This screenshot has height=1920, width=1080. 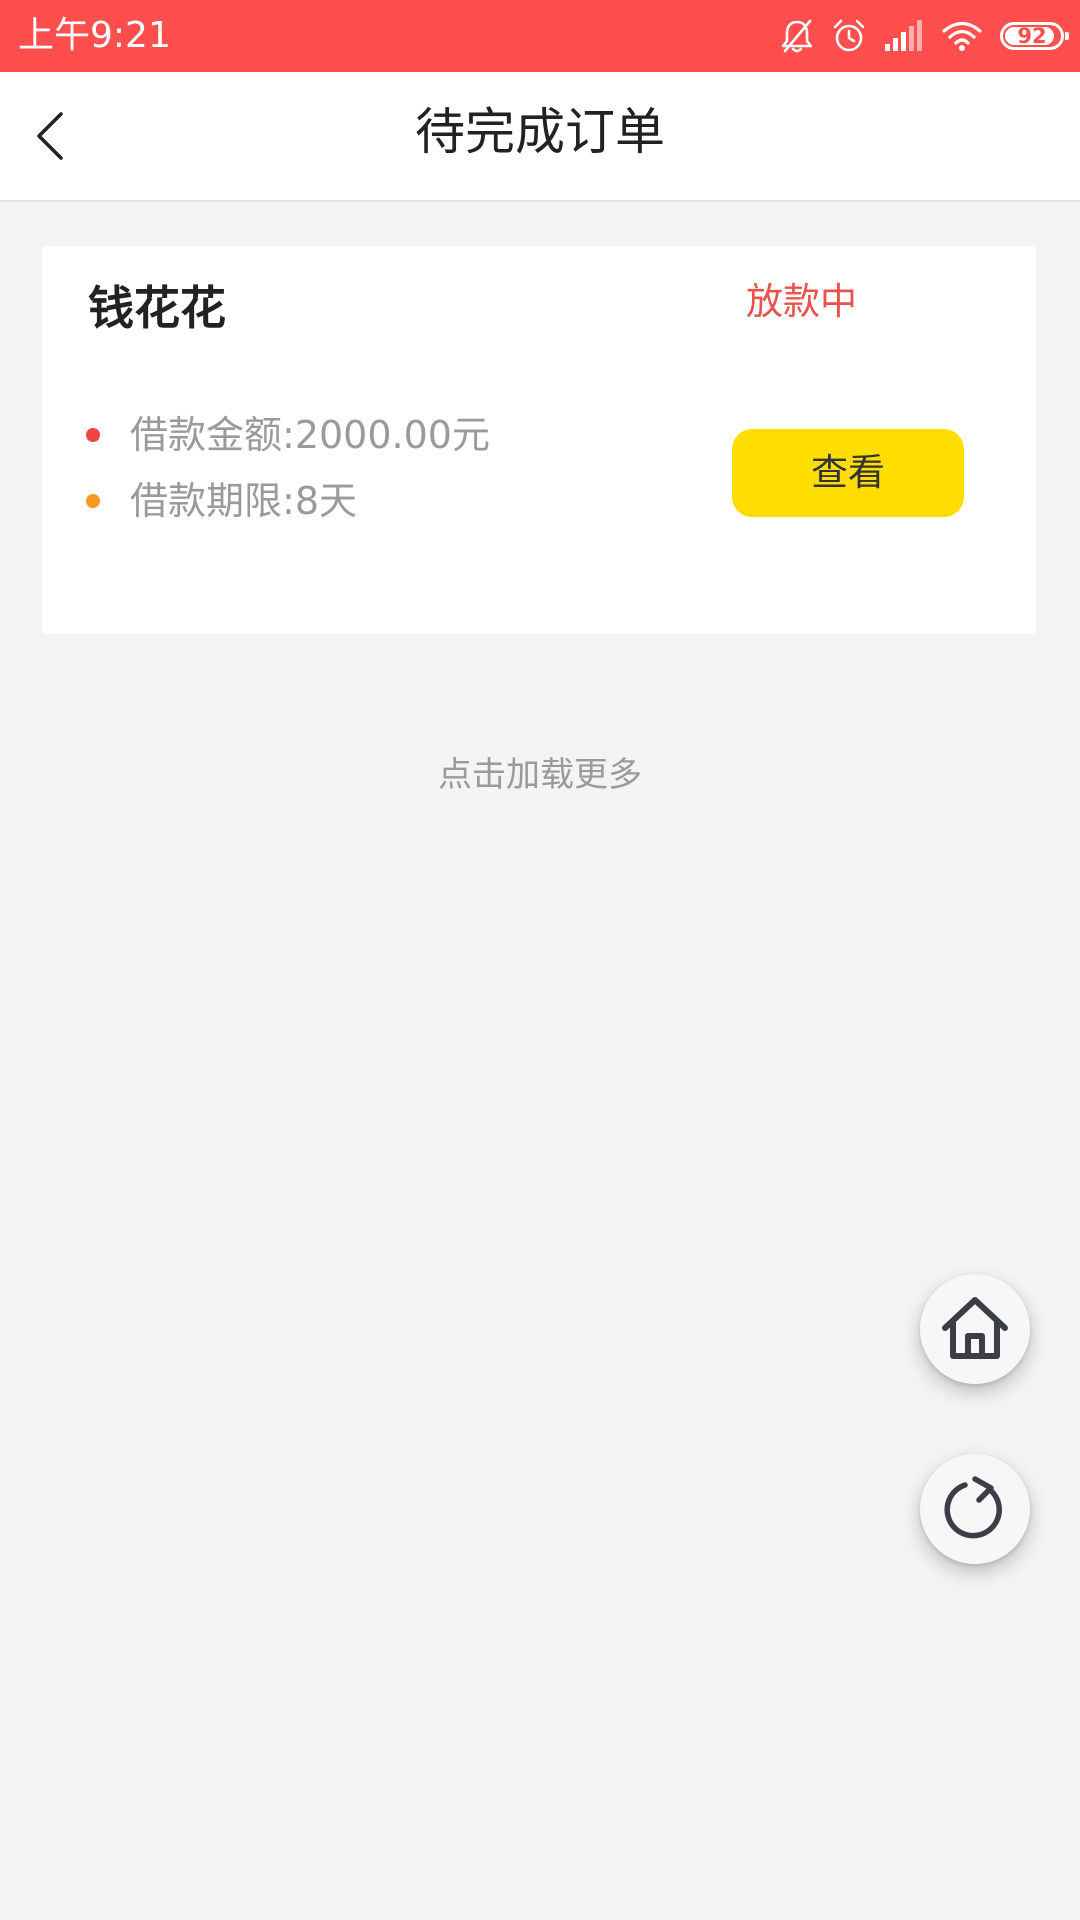 What do you see at coordinates (848, 473) in the screenshot?
I see `view-order-button: 查看` at bounding box center [848, 473].